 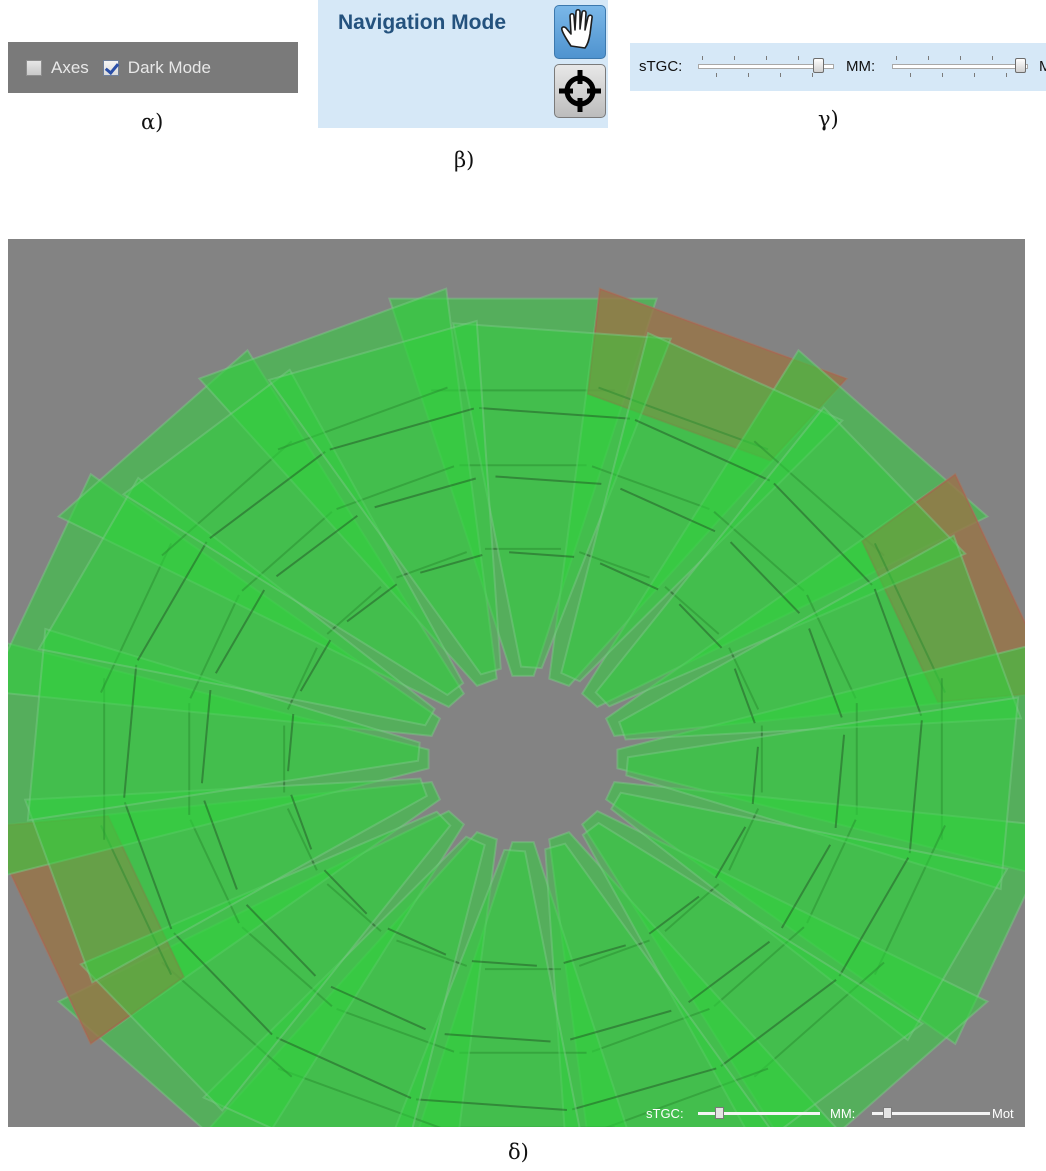 I want to click on caption-a: α), so click(x=152, y=122).